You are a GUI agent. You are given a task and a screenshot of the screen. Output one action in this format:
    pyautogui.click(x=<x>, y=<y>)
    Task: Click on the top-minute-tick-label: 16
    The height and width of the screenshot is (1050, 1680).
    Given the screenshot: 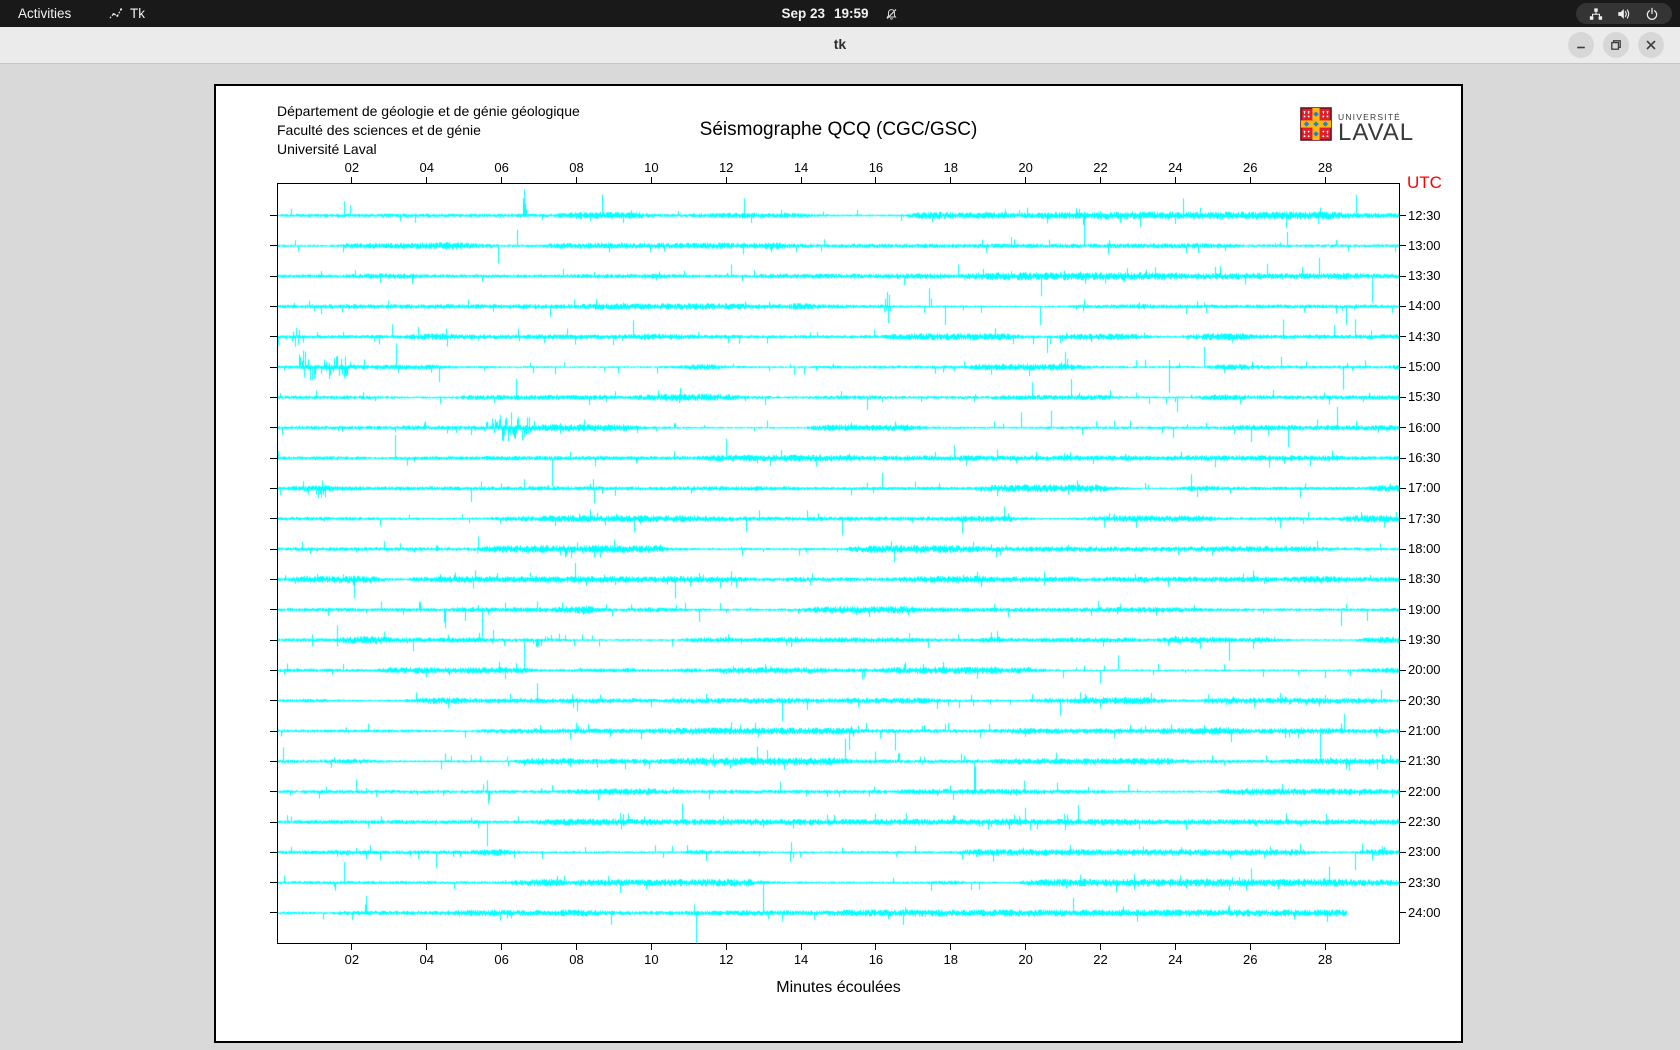 What is the action you would take?
    pyautogui.click(x=876, y=167)
    